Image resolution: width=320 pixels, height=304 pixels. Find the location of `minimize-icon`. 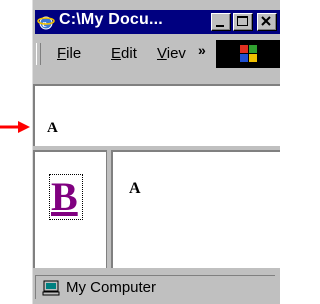

minimize-icon is located at coordinates (220, 26).